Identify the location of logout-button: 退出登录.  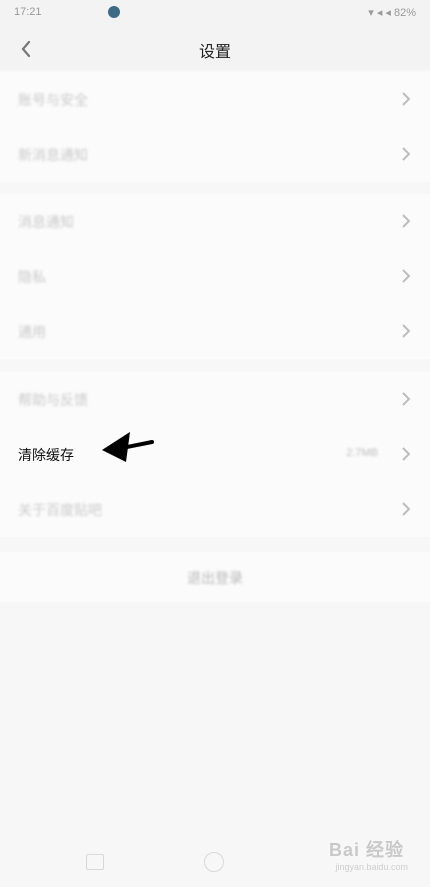
(215, 577).